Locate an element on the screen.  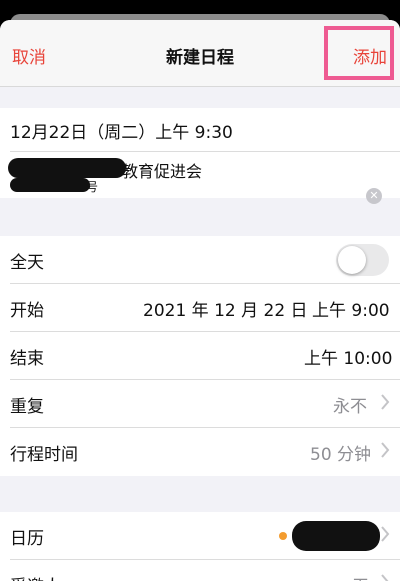
start-label: 开始 is located at coordinates (27, 311).